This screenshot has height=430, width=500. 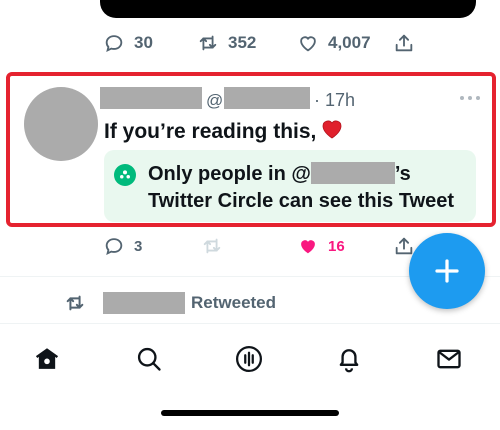 I want to click on spaces-icon, so click(x=249, y=359).